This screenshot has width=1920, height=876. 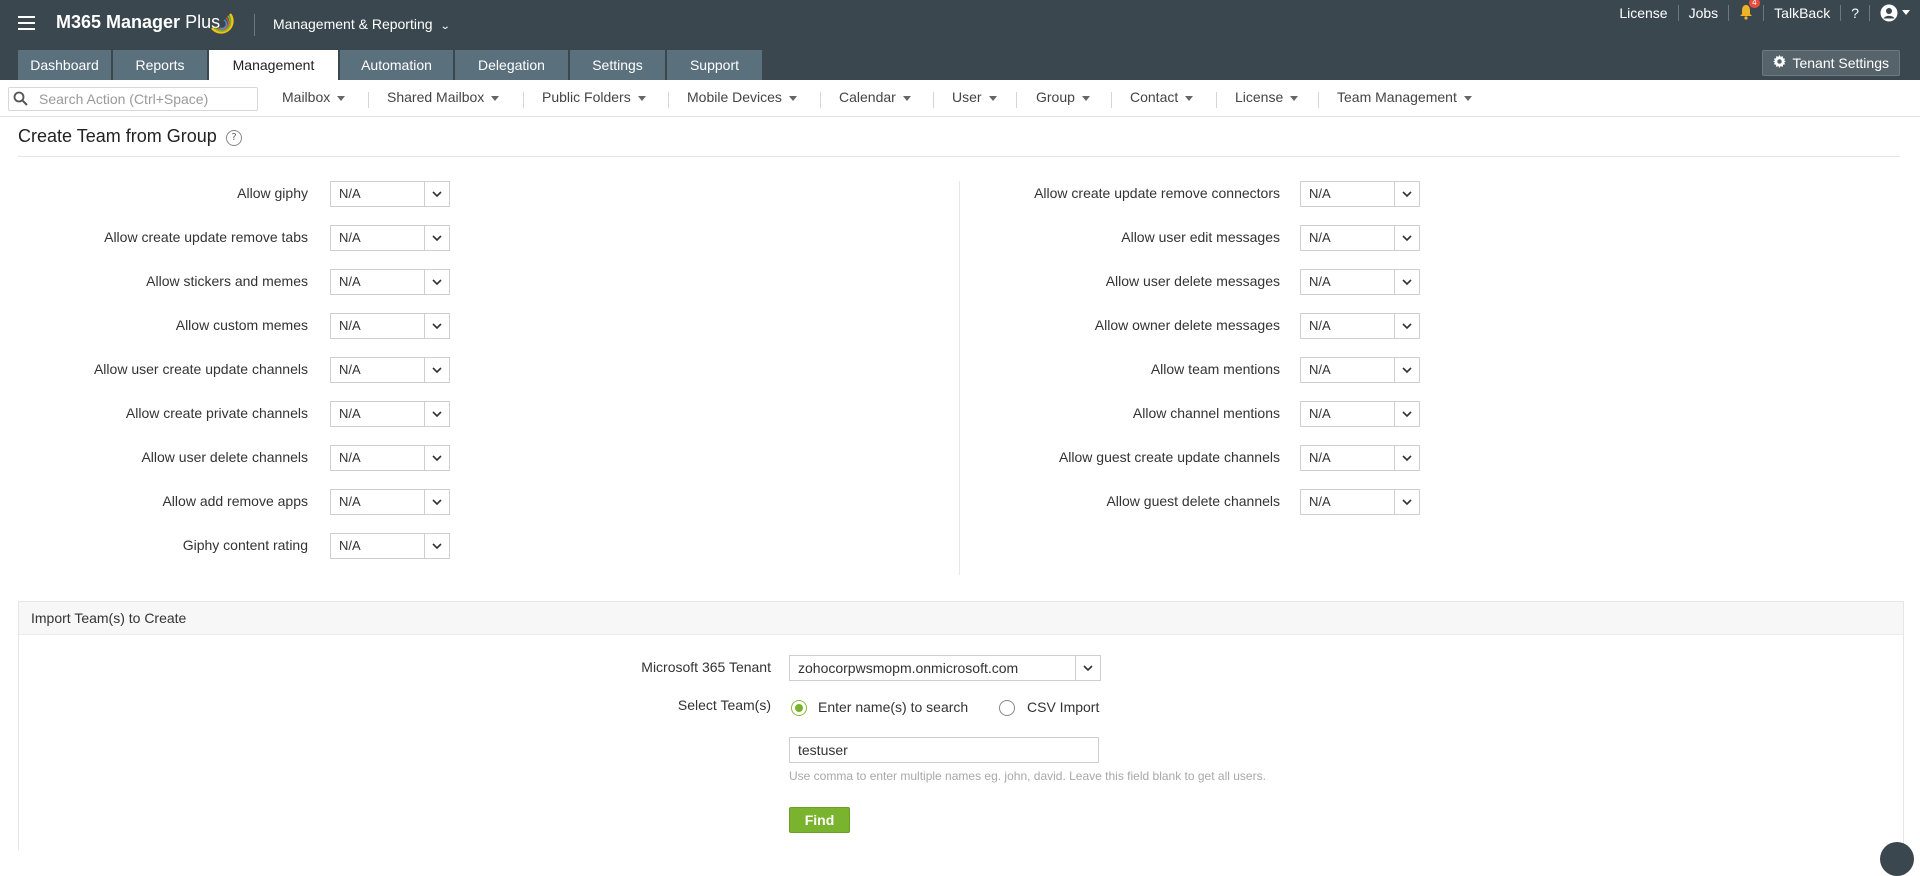 What do you see at coordinates (109, 618) in the screenshot?
I see `import-panel-title: Import Team(s) to Create` at bounding box center [109, 618].